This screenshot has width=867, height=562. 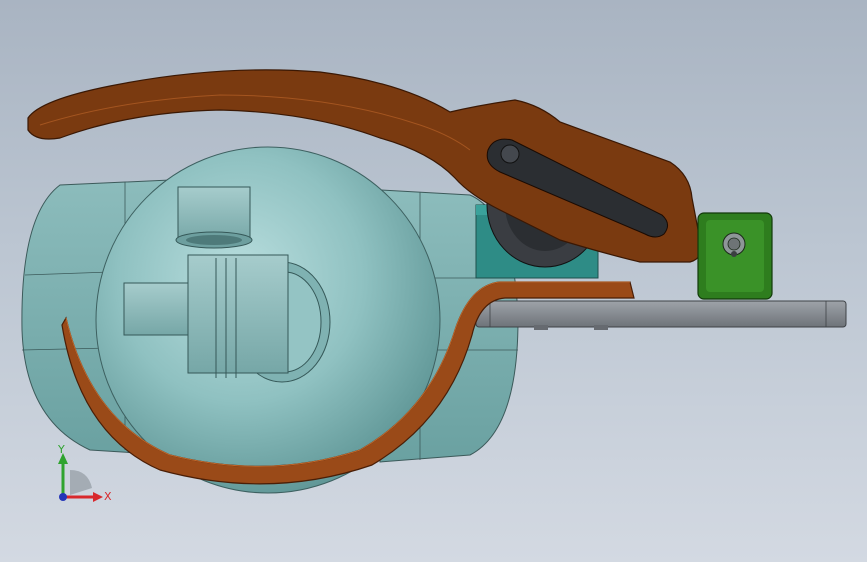 I want to click on slot-pin-icon, so click(x=510, y=154).